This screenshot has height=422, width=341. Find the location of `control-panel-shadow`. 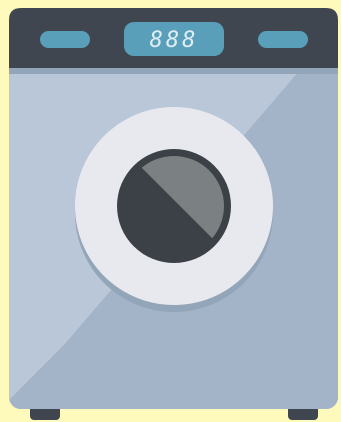

control-panel-shadow is located at coordinates (173, 71).